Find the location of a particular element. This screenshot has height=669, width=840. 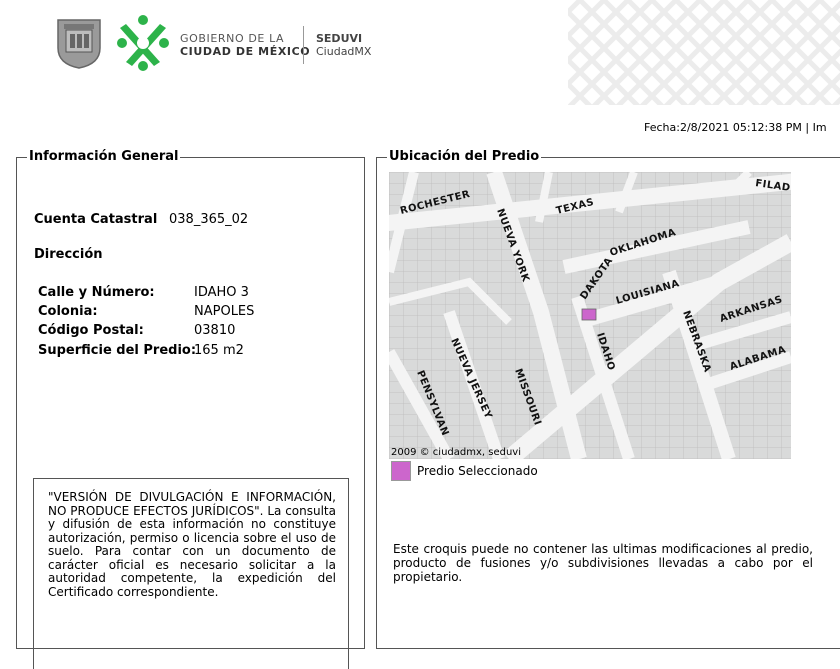

superficie-value: 165 m2 is located at coordinates (219, 350).